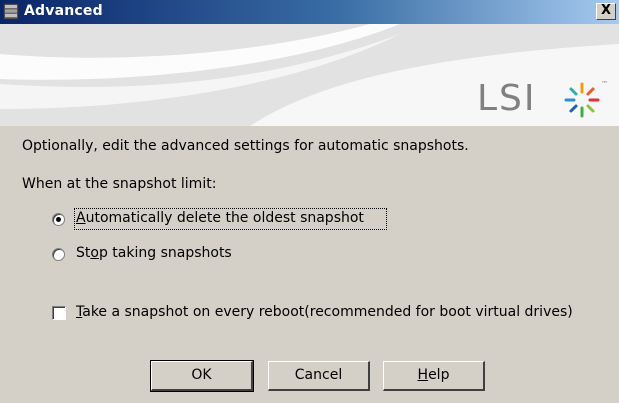  What do you see at coordinates (119, 184) in the screenshot?
I see `limit-label: When at the snapshot limit:` at bounding box center [119, 184].